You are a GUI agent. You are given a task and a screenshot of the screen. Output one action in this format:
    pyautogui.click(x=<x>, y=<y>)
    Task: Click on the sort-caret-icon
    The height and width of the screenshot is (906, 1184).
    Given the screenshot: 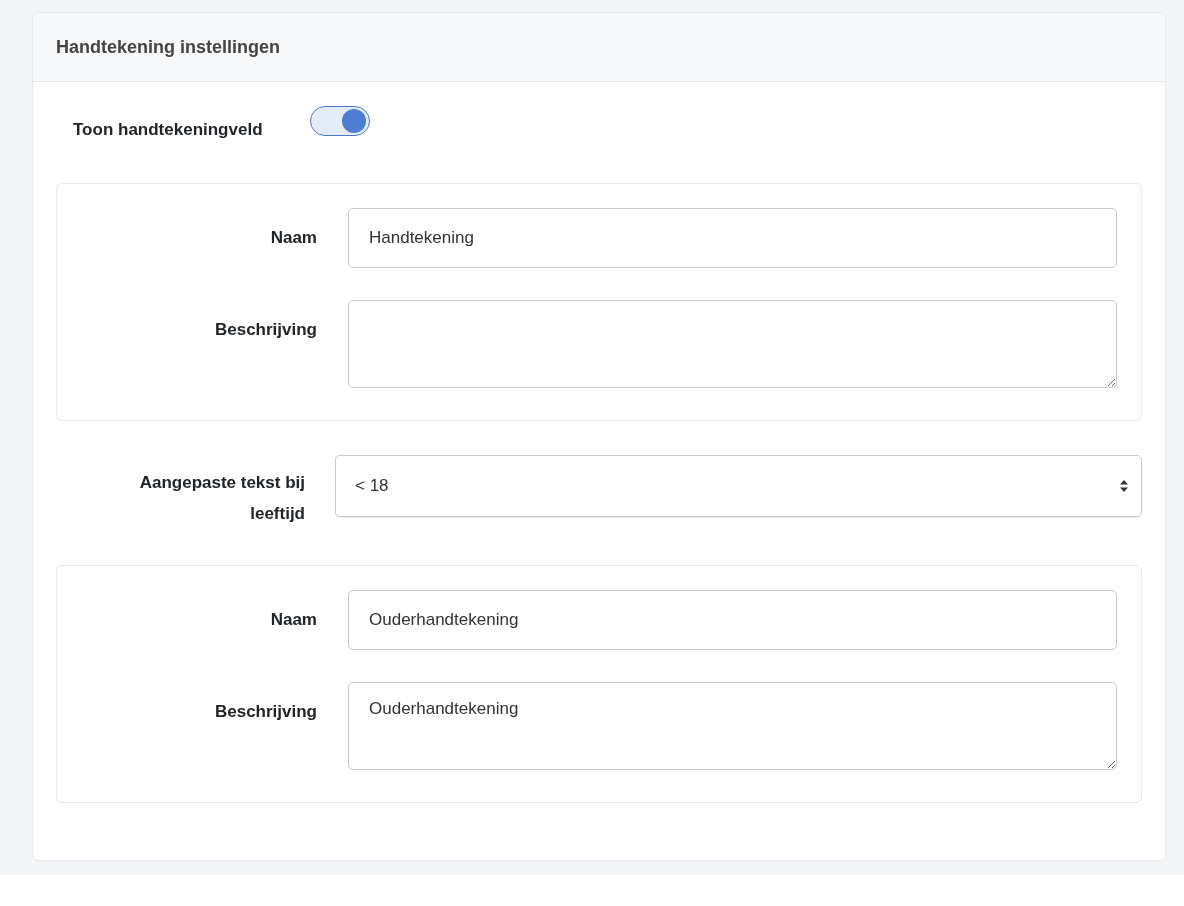 What is the action you would take?
    pyautogui.click(x=1124, y=486)
    